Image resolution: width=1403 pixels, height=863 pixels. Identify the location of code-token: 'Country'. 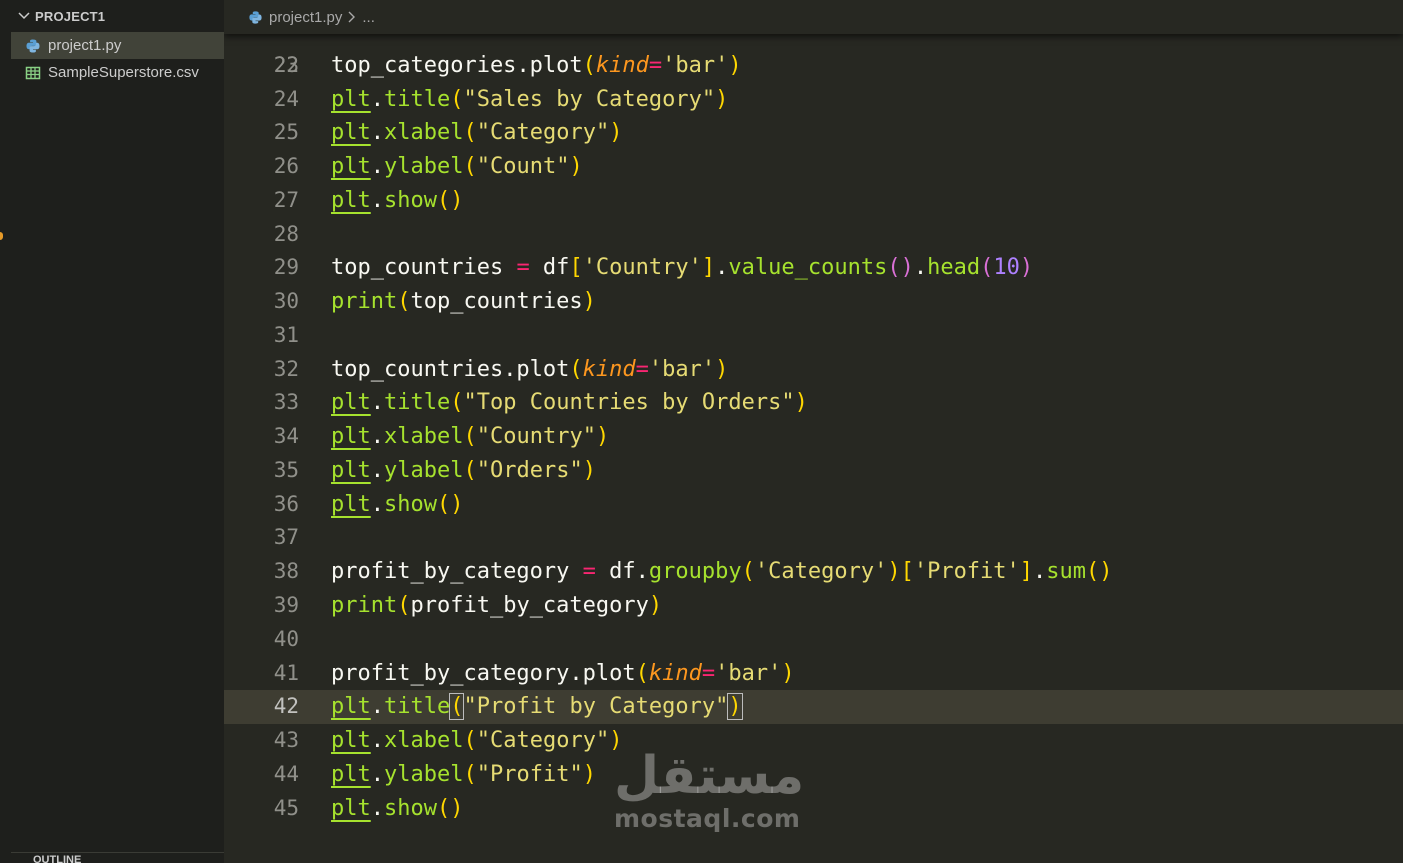
(642, 268).